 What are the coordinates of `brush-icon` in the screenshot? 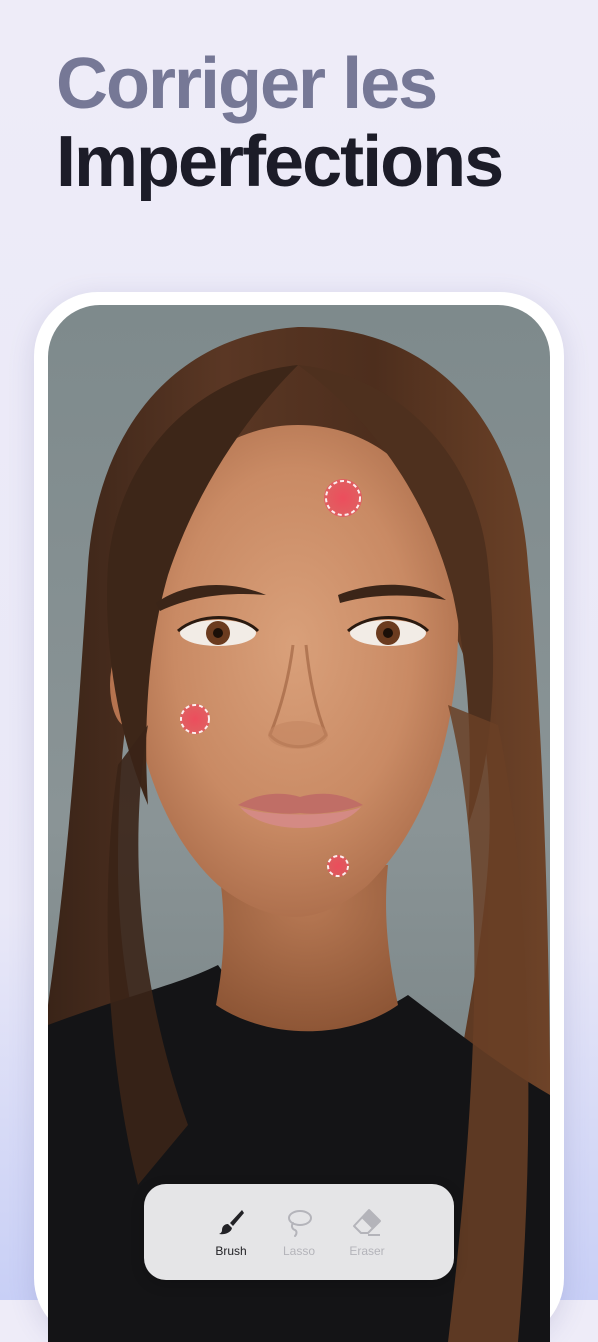 It's located at (231, 1222).